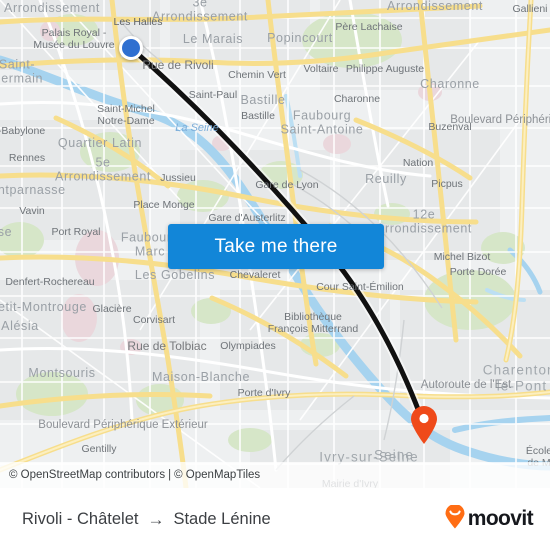 The width and height of the screenshot is (550, 550). Describe the element at coordinates (217, 475) in the screenshot. I see `attribution-tiles: © OpenMapTiles` at that location.